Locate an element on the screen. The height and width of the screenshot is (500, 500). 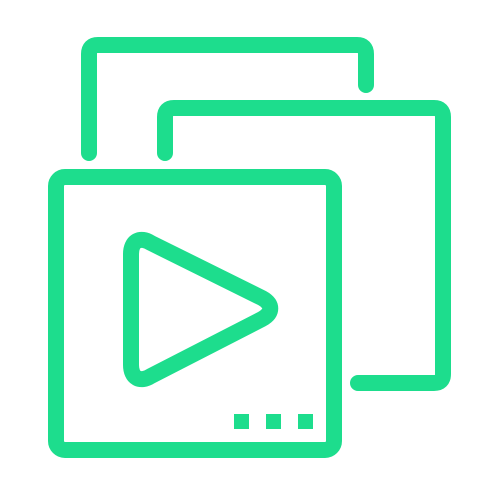
more-dots-icon is located at coordinates (273, 421).